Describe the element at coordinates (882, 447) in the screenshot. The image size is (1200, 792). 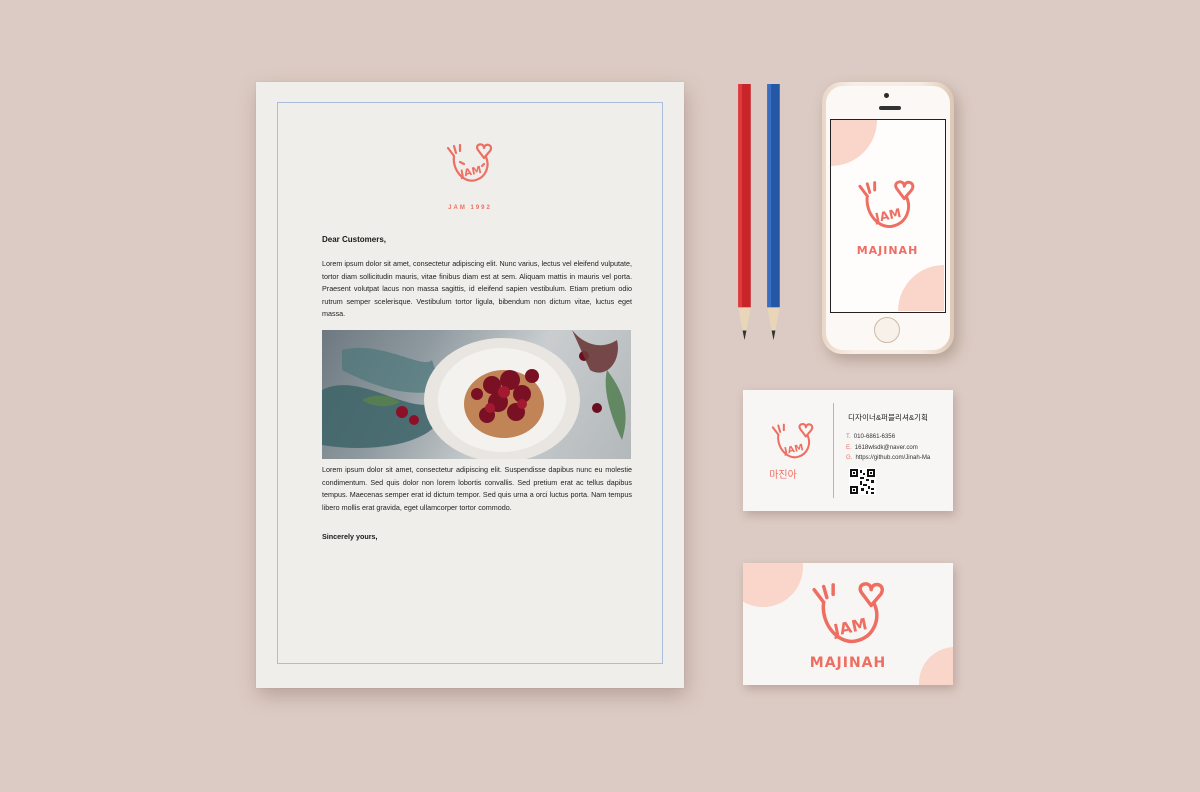
I see `card-email: E. 1618wlsdk@naver.com` at that location.